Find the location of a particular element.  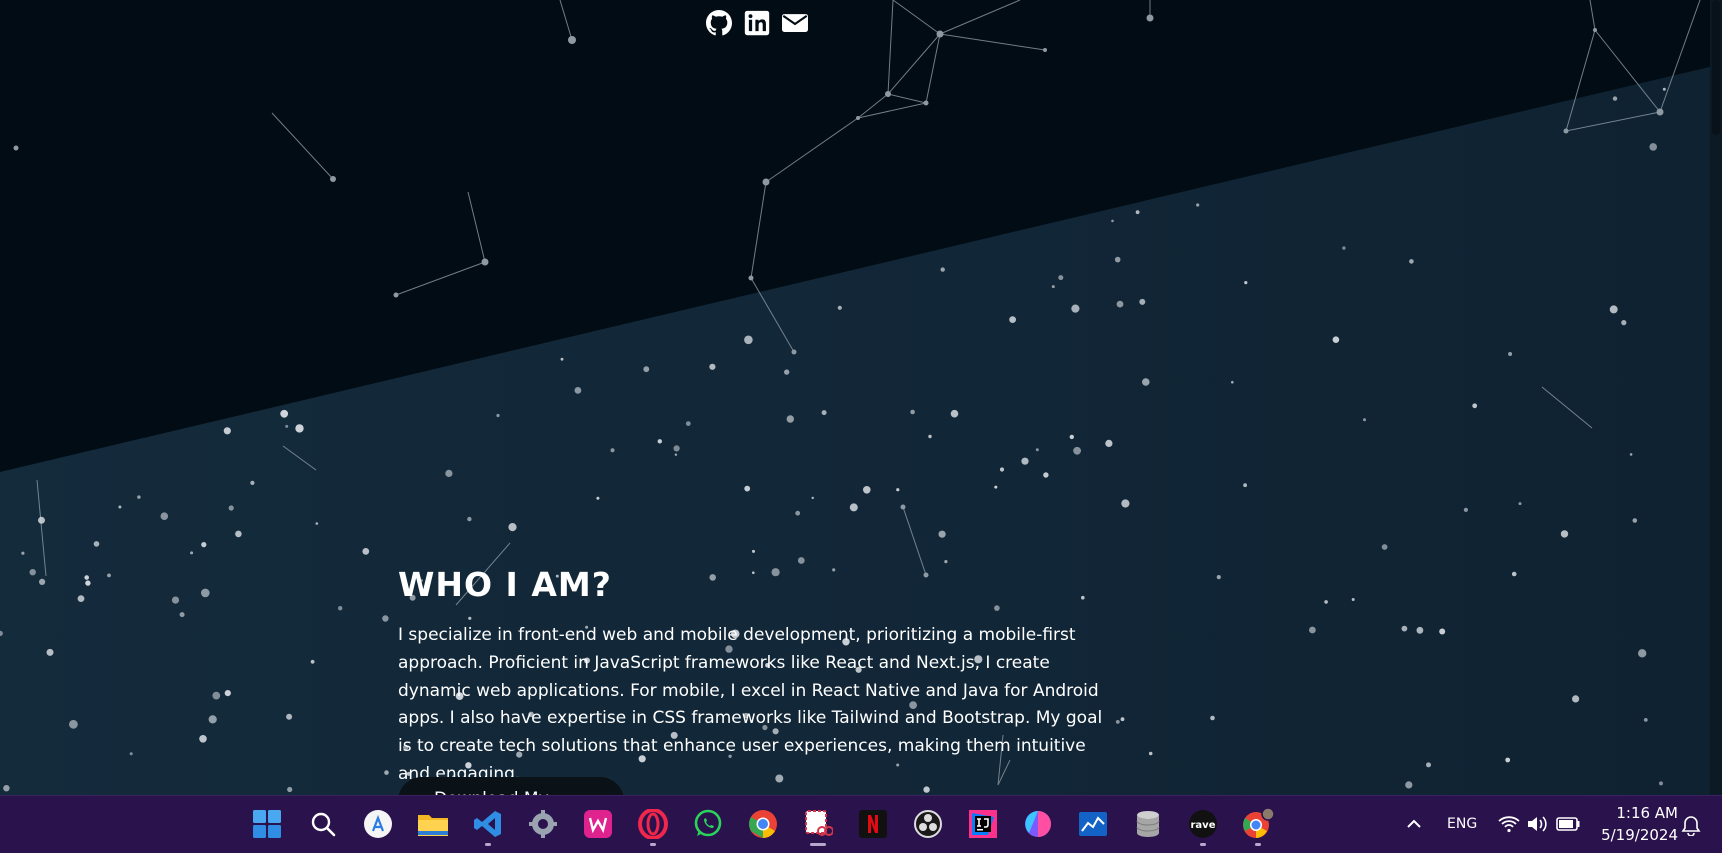

netflix-icon is located at coordinates (873, 824).